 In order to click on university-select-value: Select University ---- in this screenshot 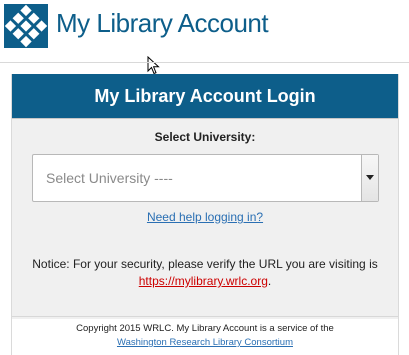, I will do `click(109, 178)`.